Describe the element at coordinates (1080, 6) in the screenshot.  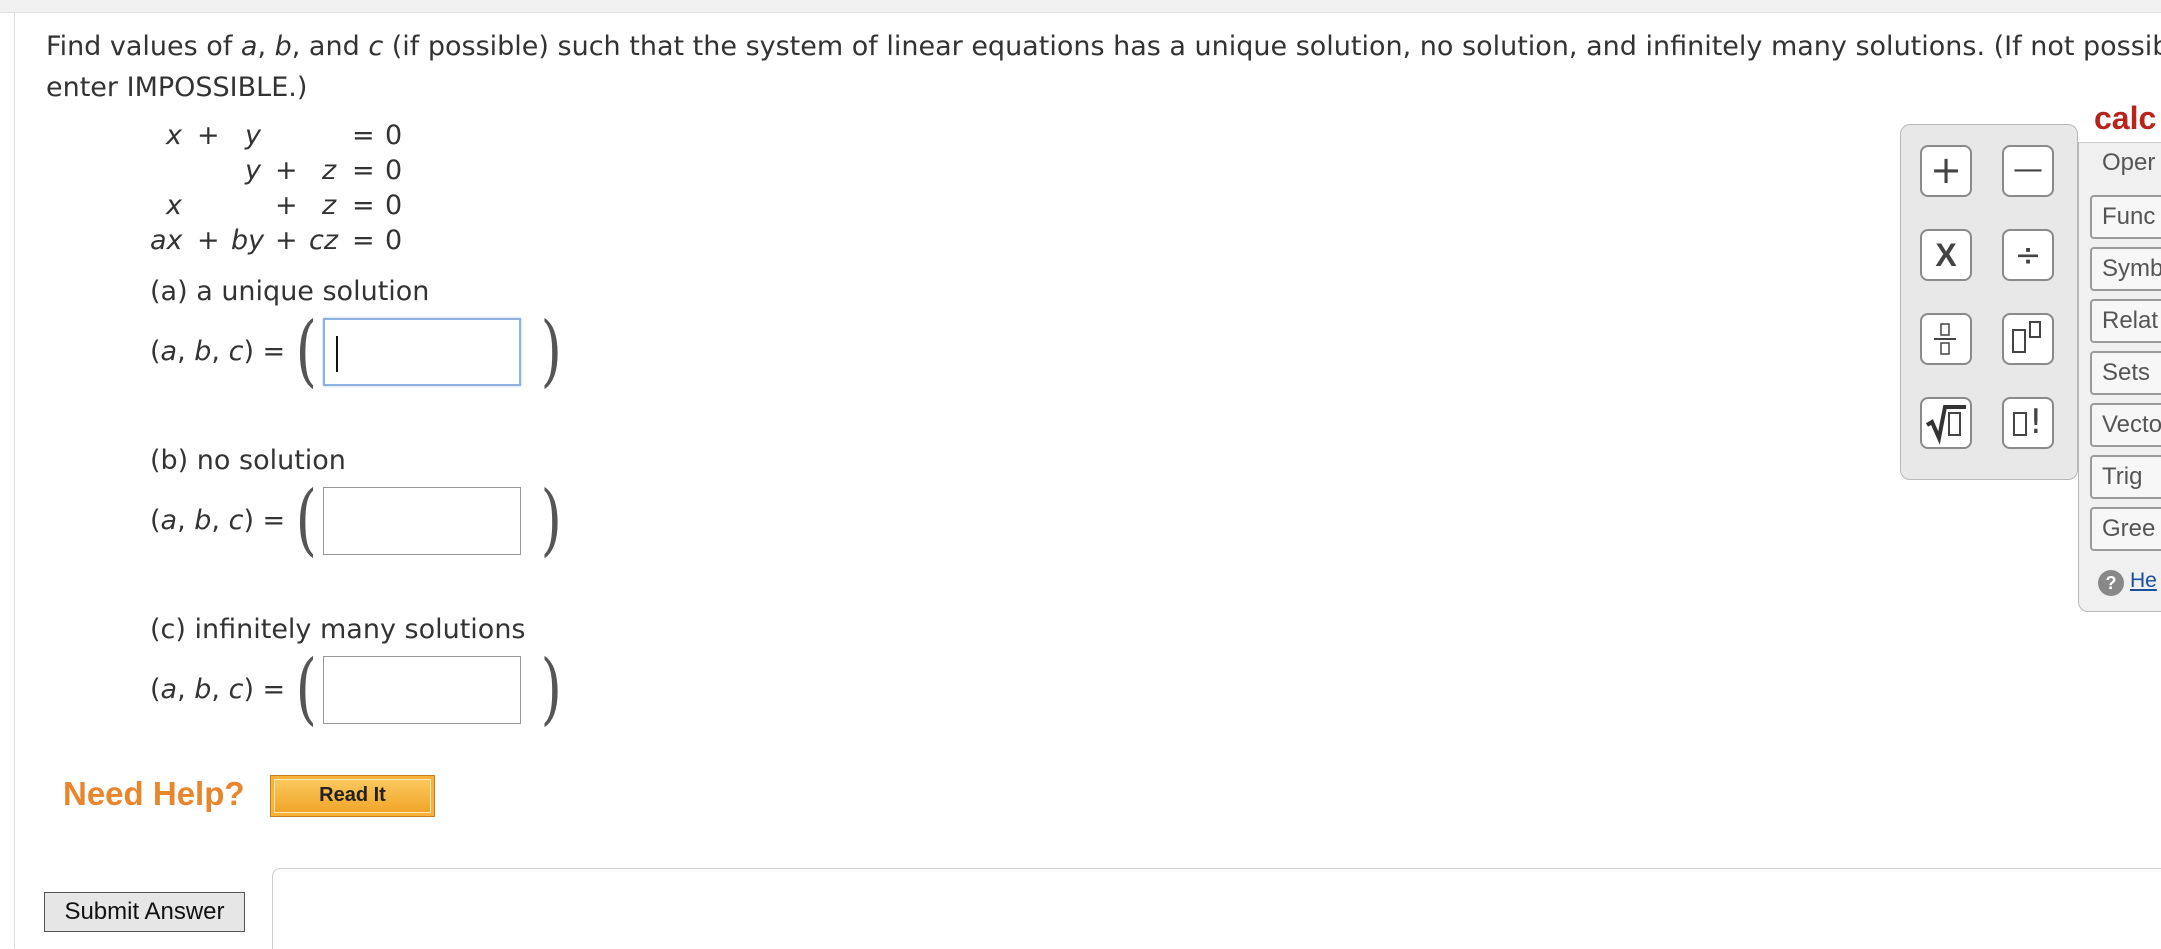
I see `top-bar` at that location.